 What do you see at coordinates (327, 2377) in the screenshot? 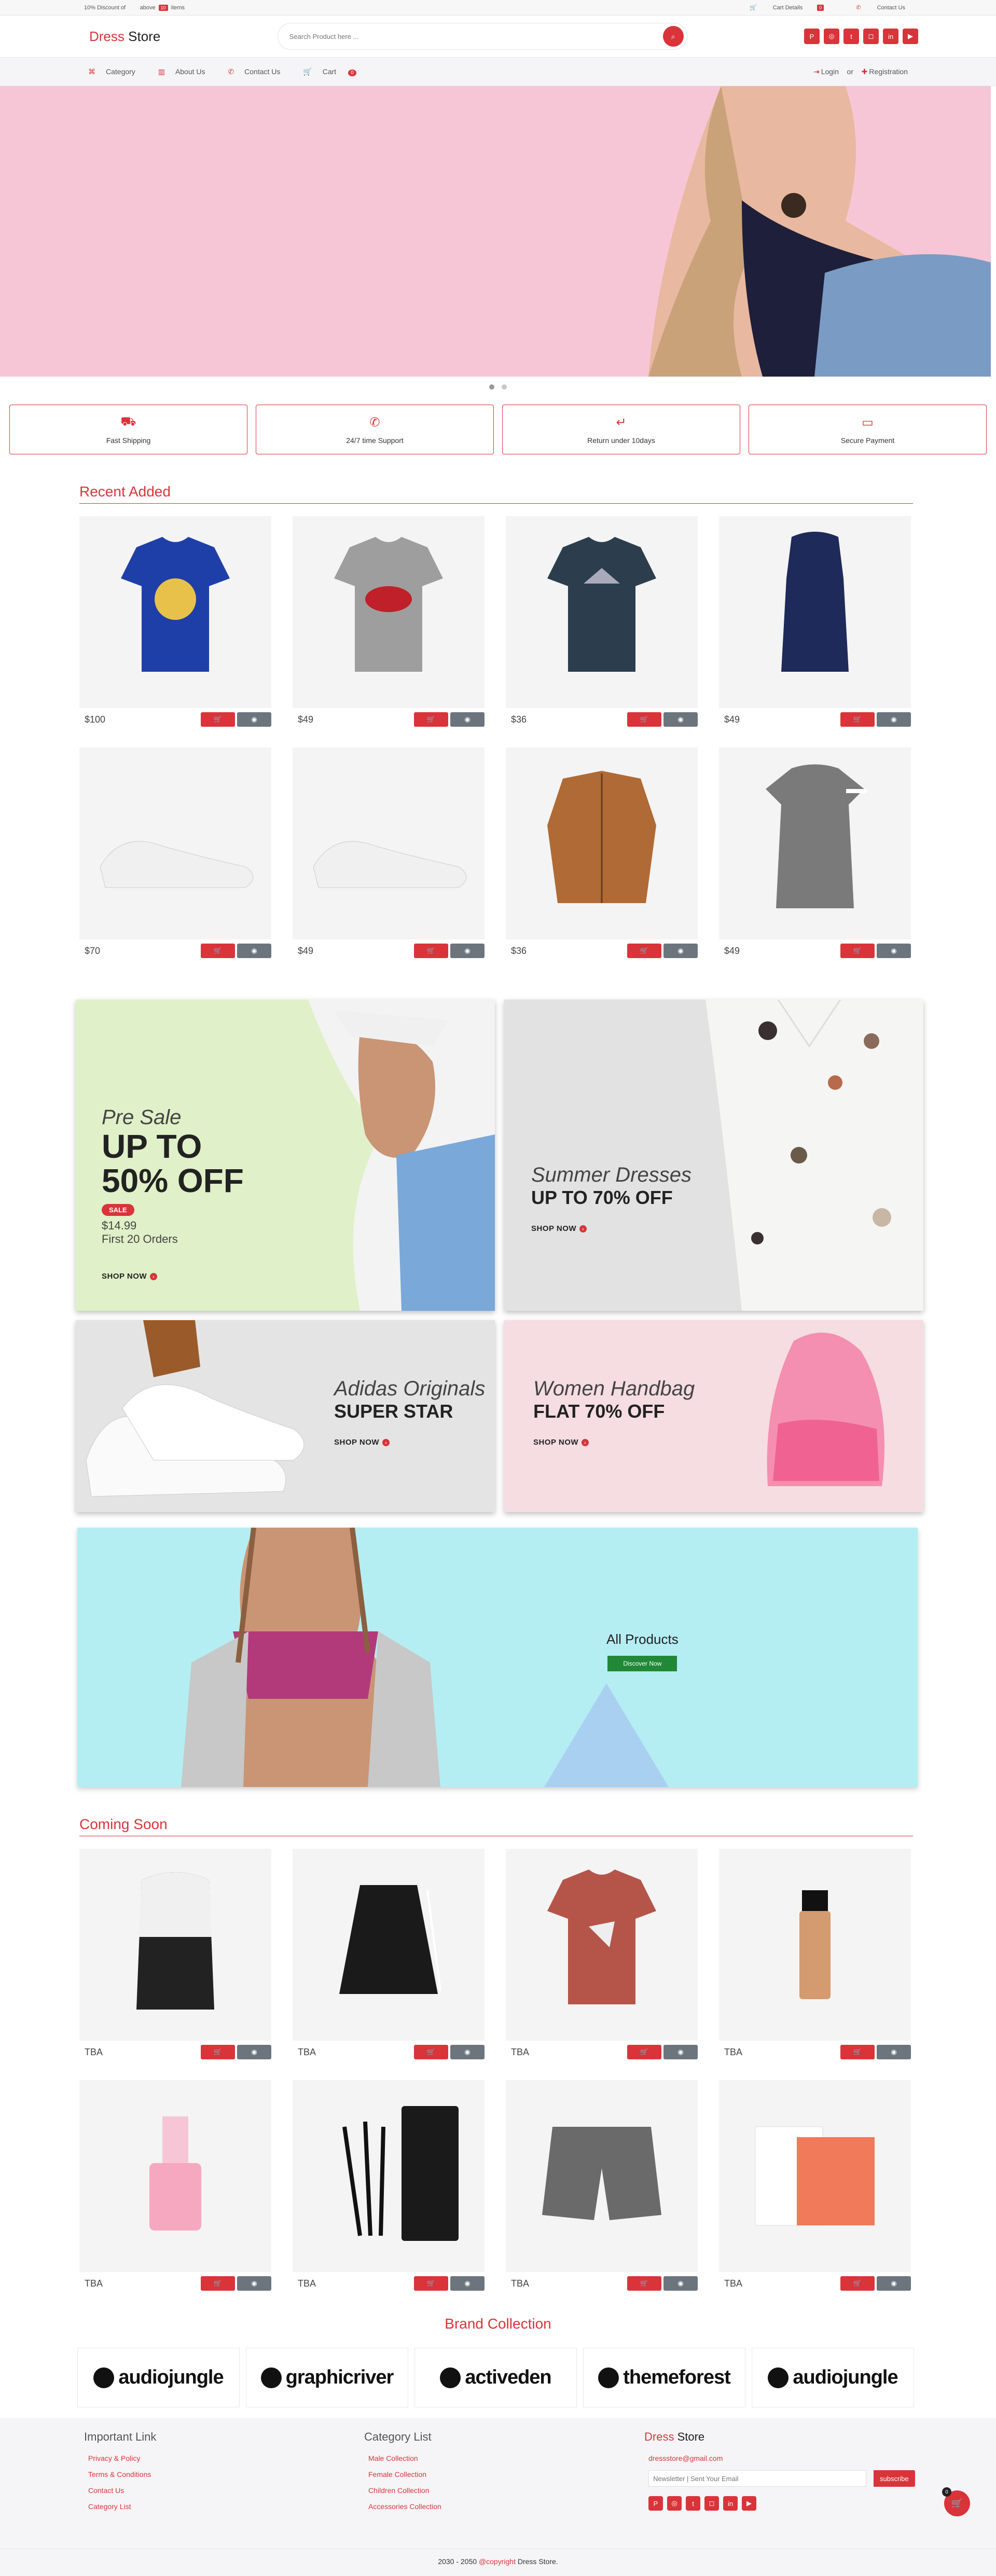
I see `brand-graphicriver: graphicriver` at bounding box center [327, 2377].